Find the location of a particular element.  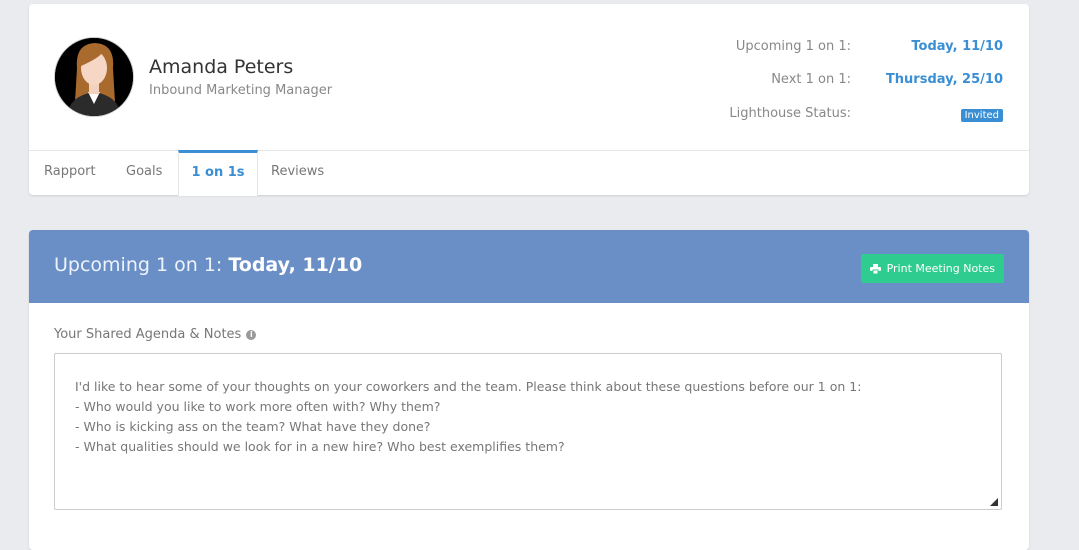

tab-rapport: Rapport is located at coordinates (70, 172).